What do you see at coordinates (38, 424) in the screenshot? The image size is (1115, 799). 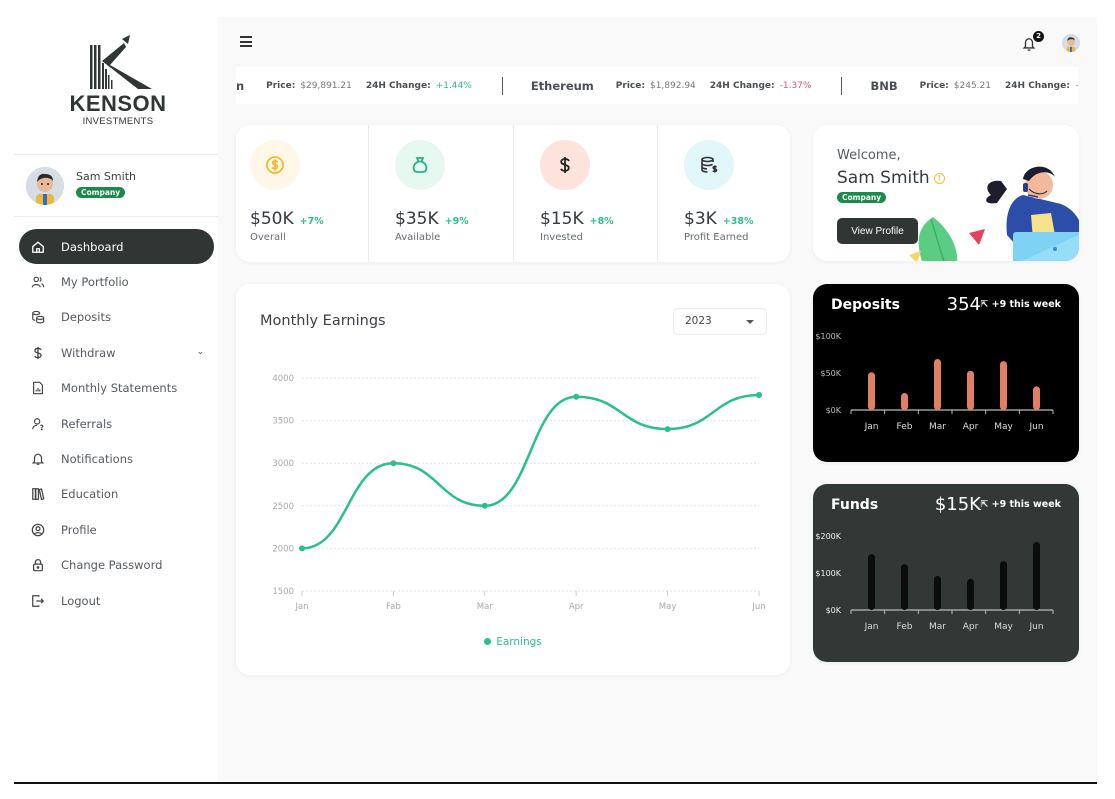 I see `user-question-icon` at bounding box center [38, 424].